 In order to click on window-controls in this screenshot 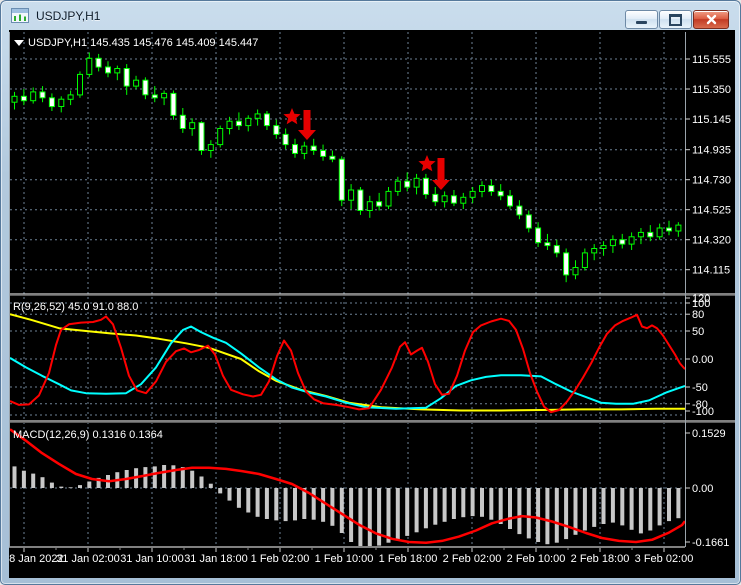, I will do `click(677, 19)`.